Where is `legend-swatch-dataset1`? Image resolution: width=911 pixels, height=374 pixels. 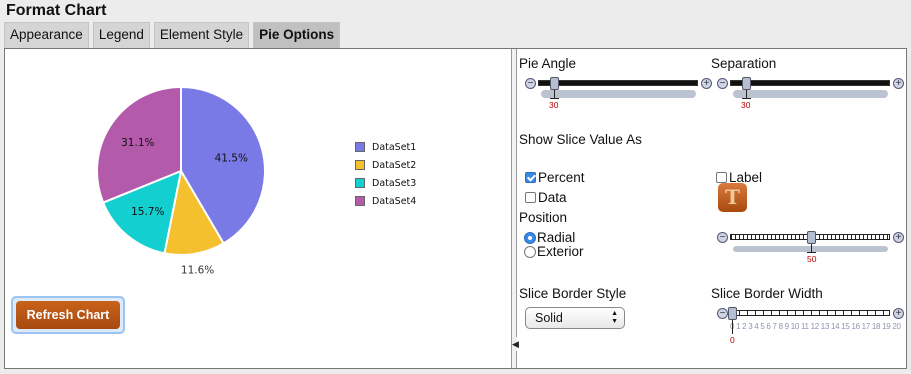 legend-swatch-dataset1 is located at coordinates (360, 147).